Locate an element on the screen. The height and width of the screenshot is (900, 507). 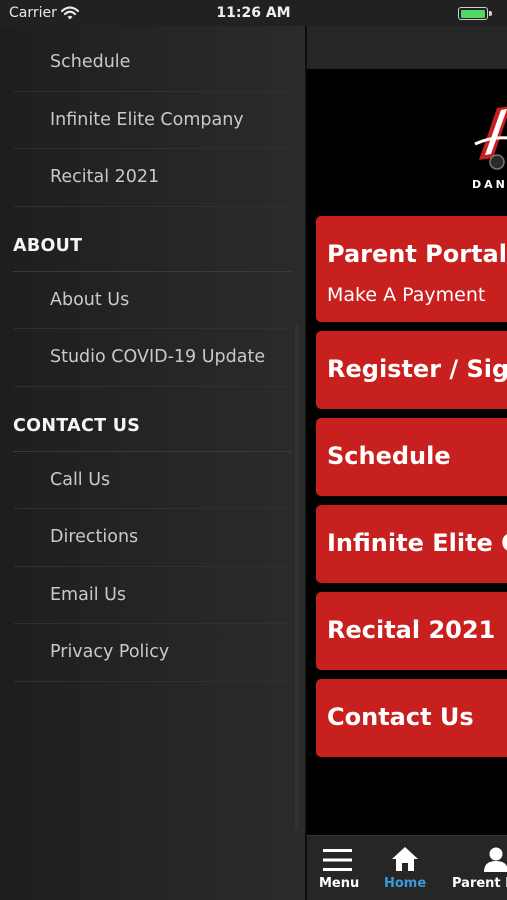
register-card: Register / Sign is located at coordinates (411, 370).